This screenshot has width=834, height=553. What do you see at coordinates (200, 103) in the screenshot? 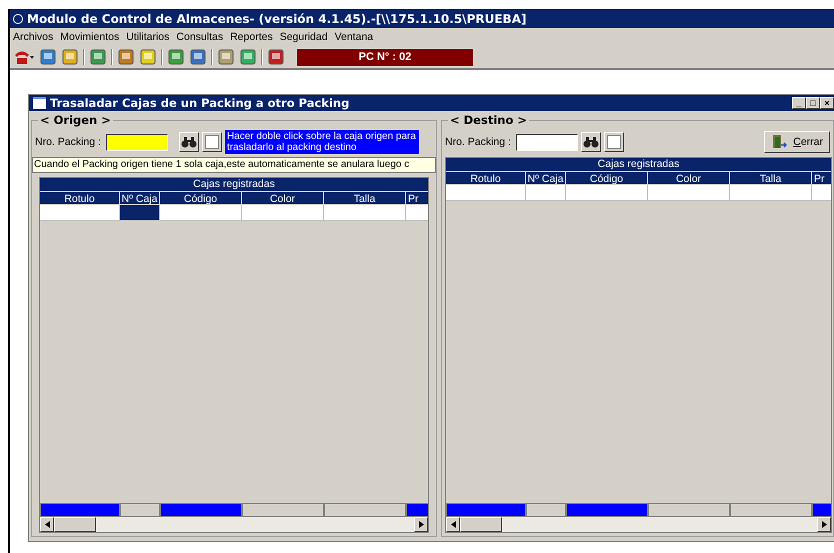
I see `dialog-title: Trasaladar Cajas de un Packing a otro Packing` at bounding box center [200, 103].